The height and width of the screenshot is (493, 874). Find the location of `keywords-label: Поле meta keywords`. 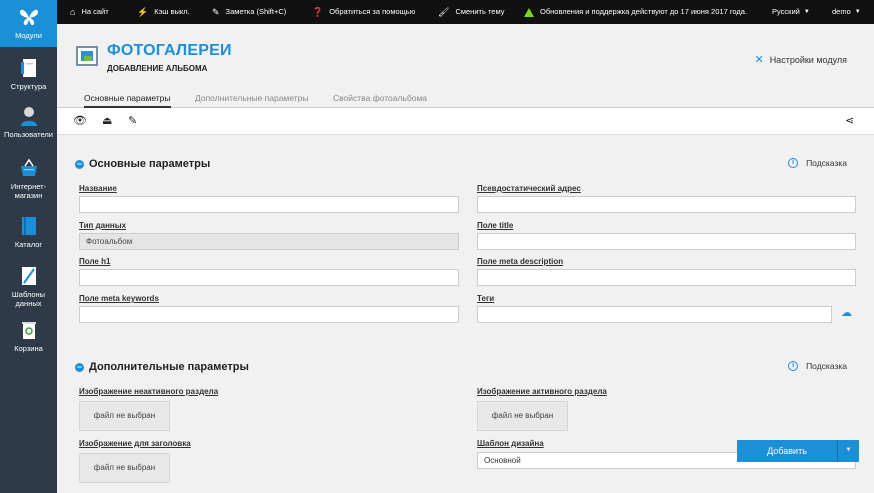

keywords-label: Поле meta keywords is located at coordinates (119, 298).